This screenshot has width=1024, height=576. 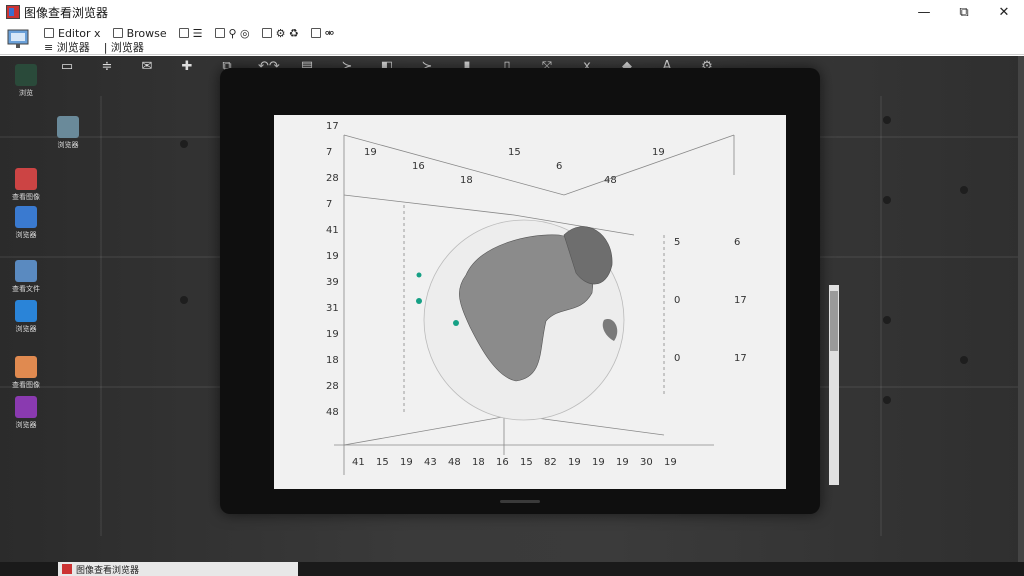 I want to click on menu-item-label: Editor x, so click(x=79, y=33).